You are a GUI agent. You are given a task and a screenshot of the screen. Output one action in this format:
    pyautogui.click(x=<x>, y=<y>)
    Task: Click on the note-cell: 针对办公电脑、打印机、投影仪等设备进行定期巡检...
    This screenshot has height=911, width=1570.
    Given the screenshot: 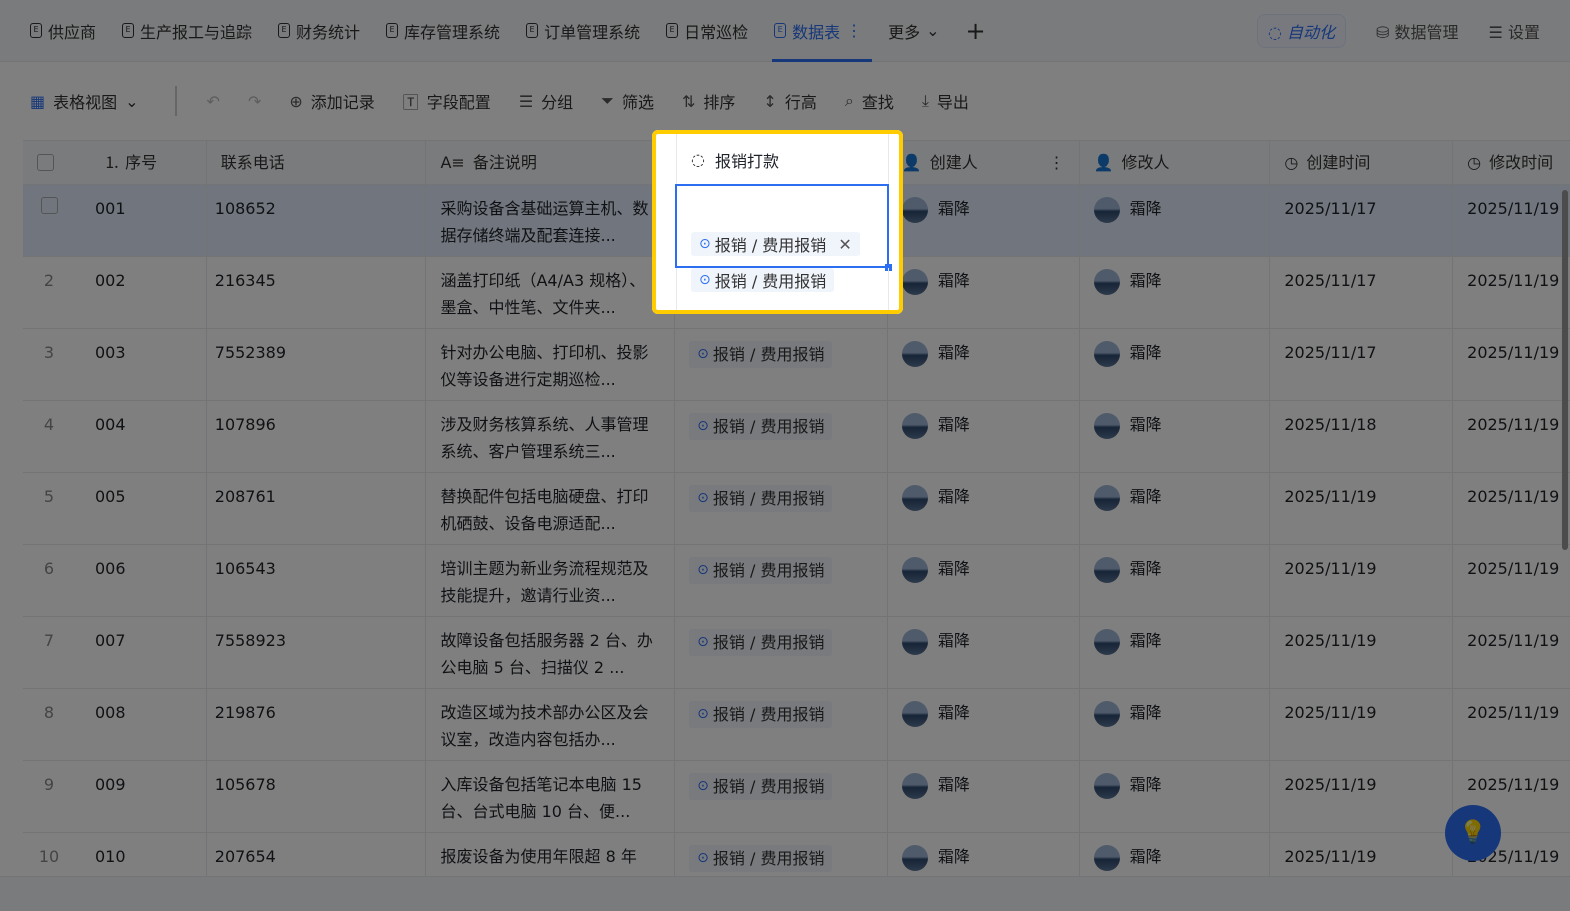 What is the action you would take?
    pyautogui.click(x=551, y=364)
    